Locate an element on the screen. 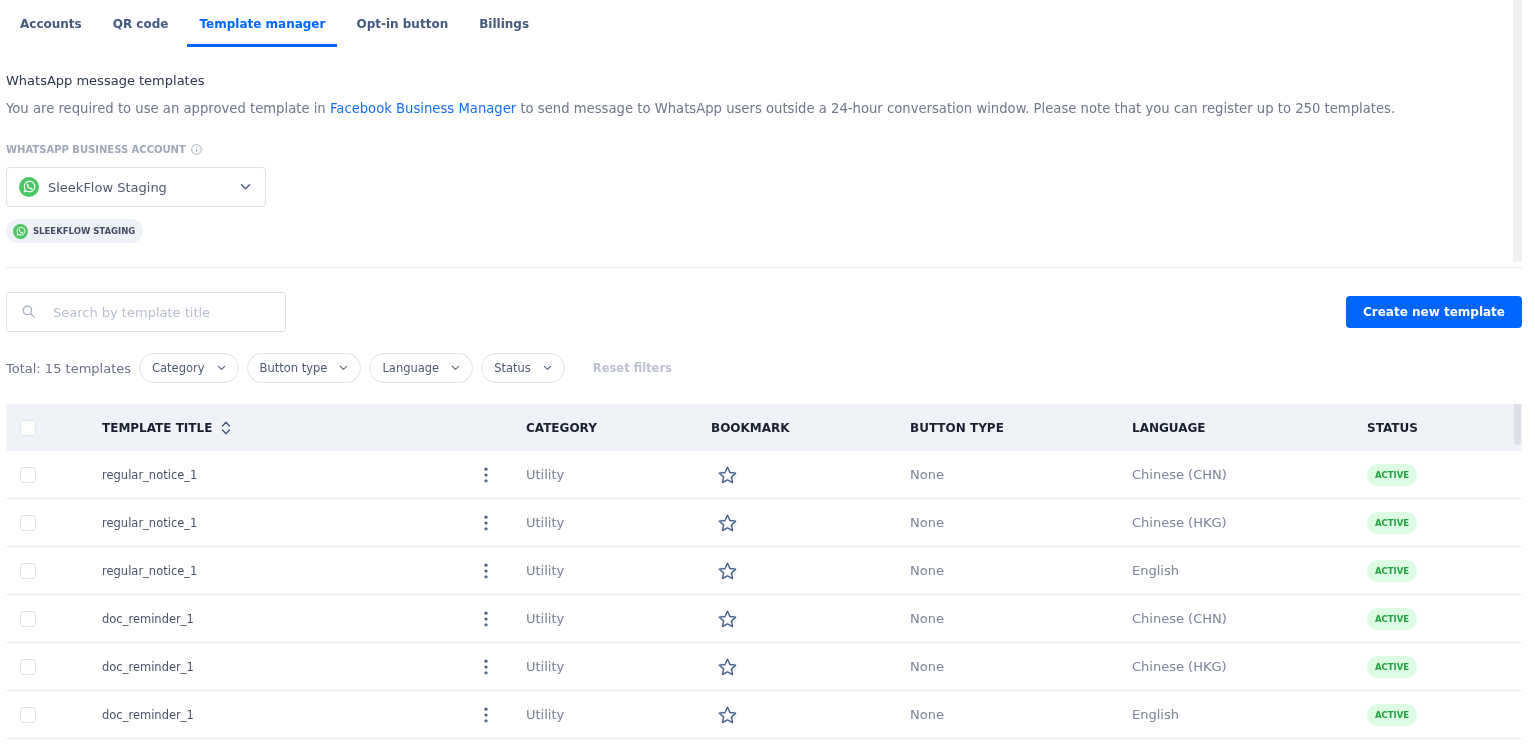 Image resolution: width=1535 pixels, height=751 pixels. search-icon is located at coordinates (28, 311).